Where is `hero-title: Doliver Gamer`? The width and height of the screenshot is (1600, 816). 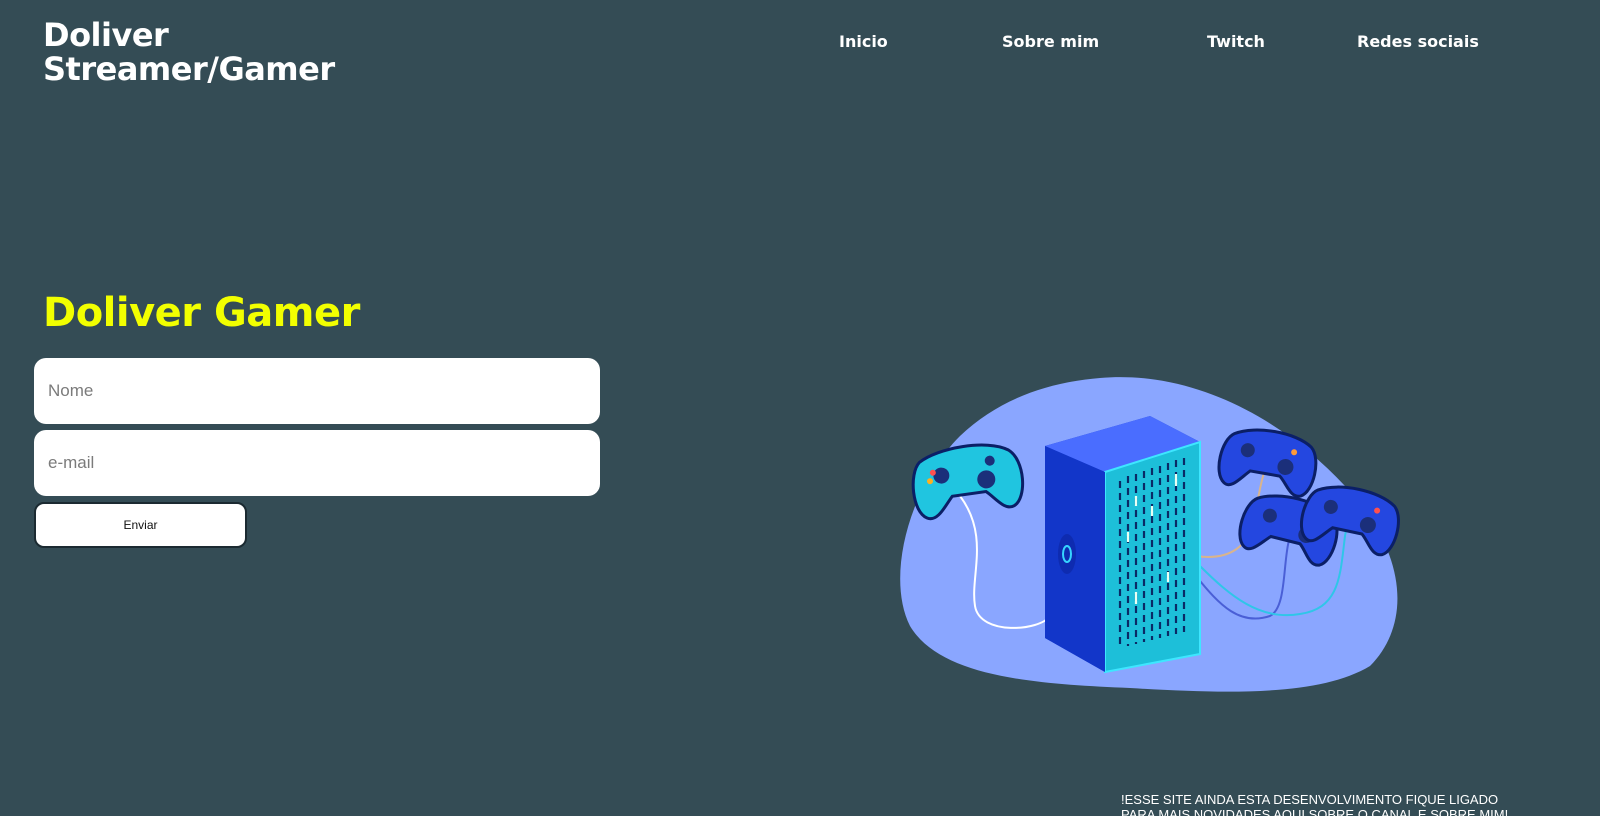 hero-title: Doliver Gamer is located at coordinates (201, 313).